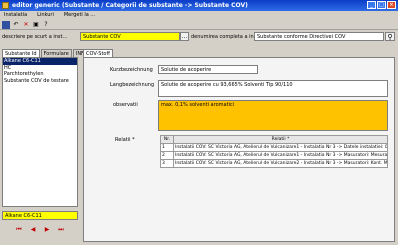  I want to click on first-record-button: ⏮, so click(19, 229).